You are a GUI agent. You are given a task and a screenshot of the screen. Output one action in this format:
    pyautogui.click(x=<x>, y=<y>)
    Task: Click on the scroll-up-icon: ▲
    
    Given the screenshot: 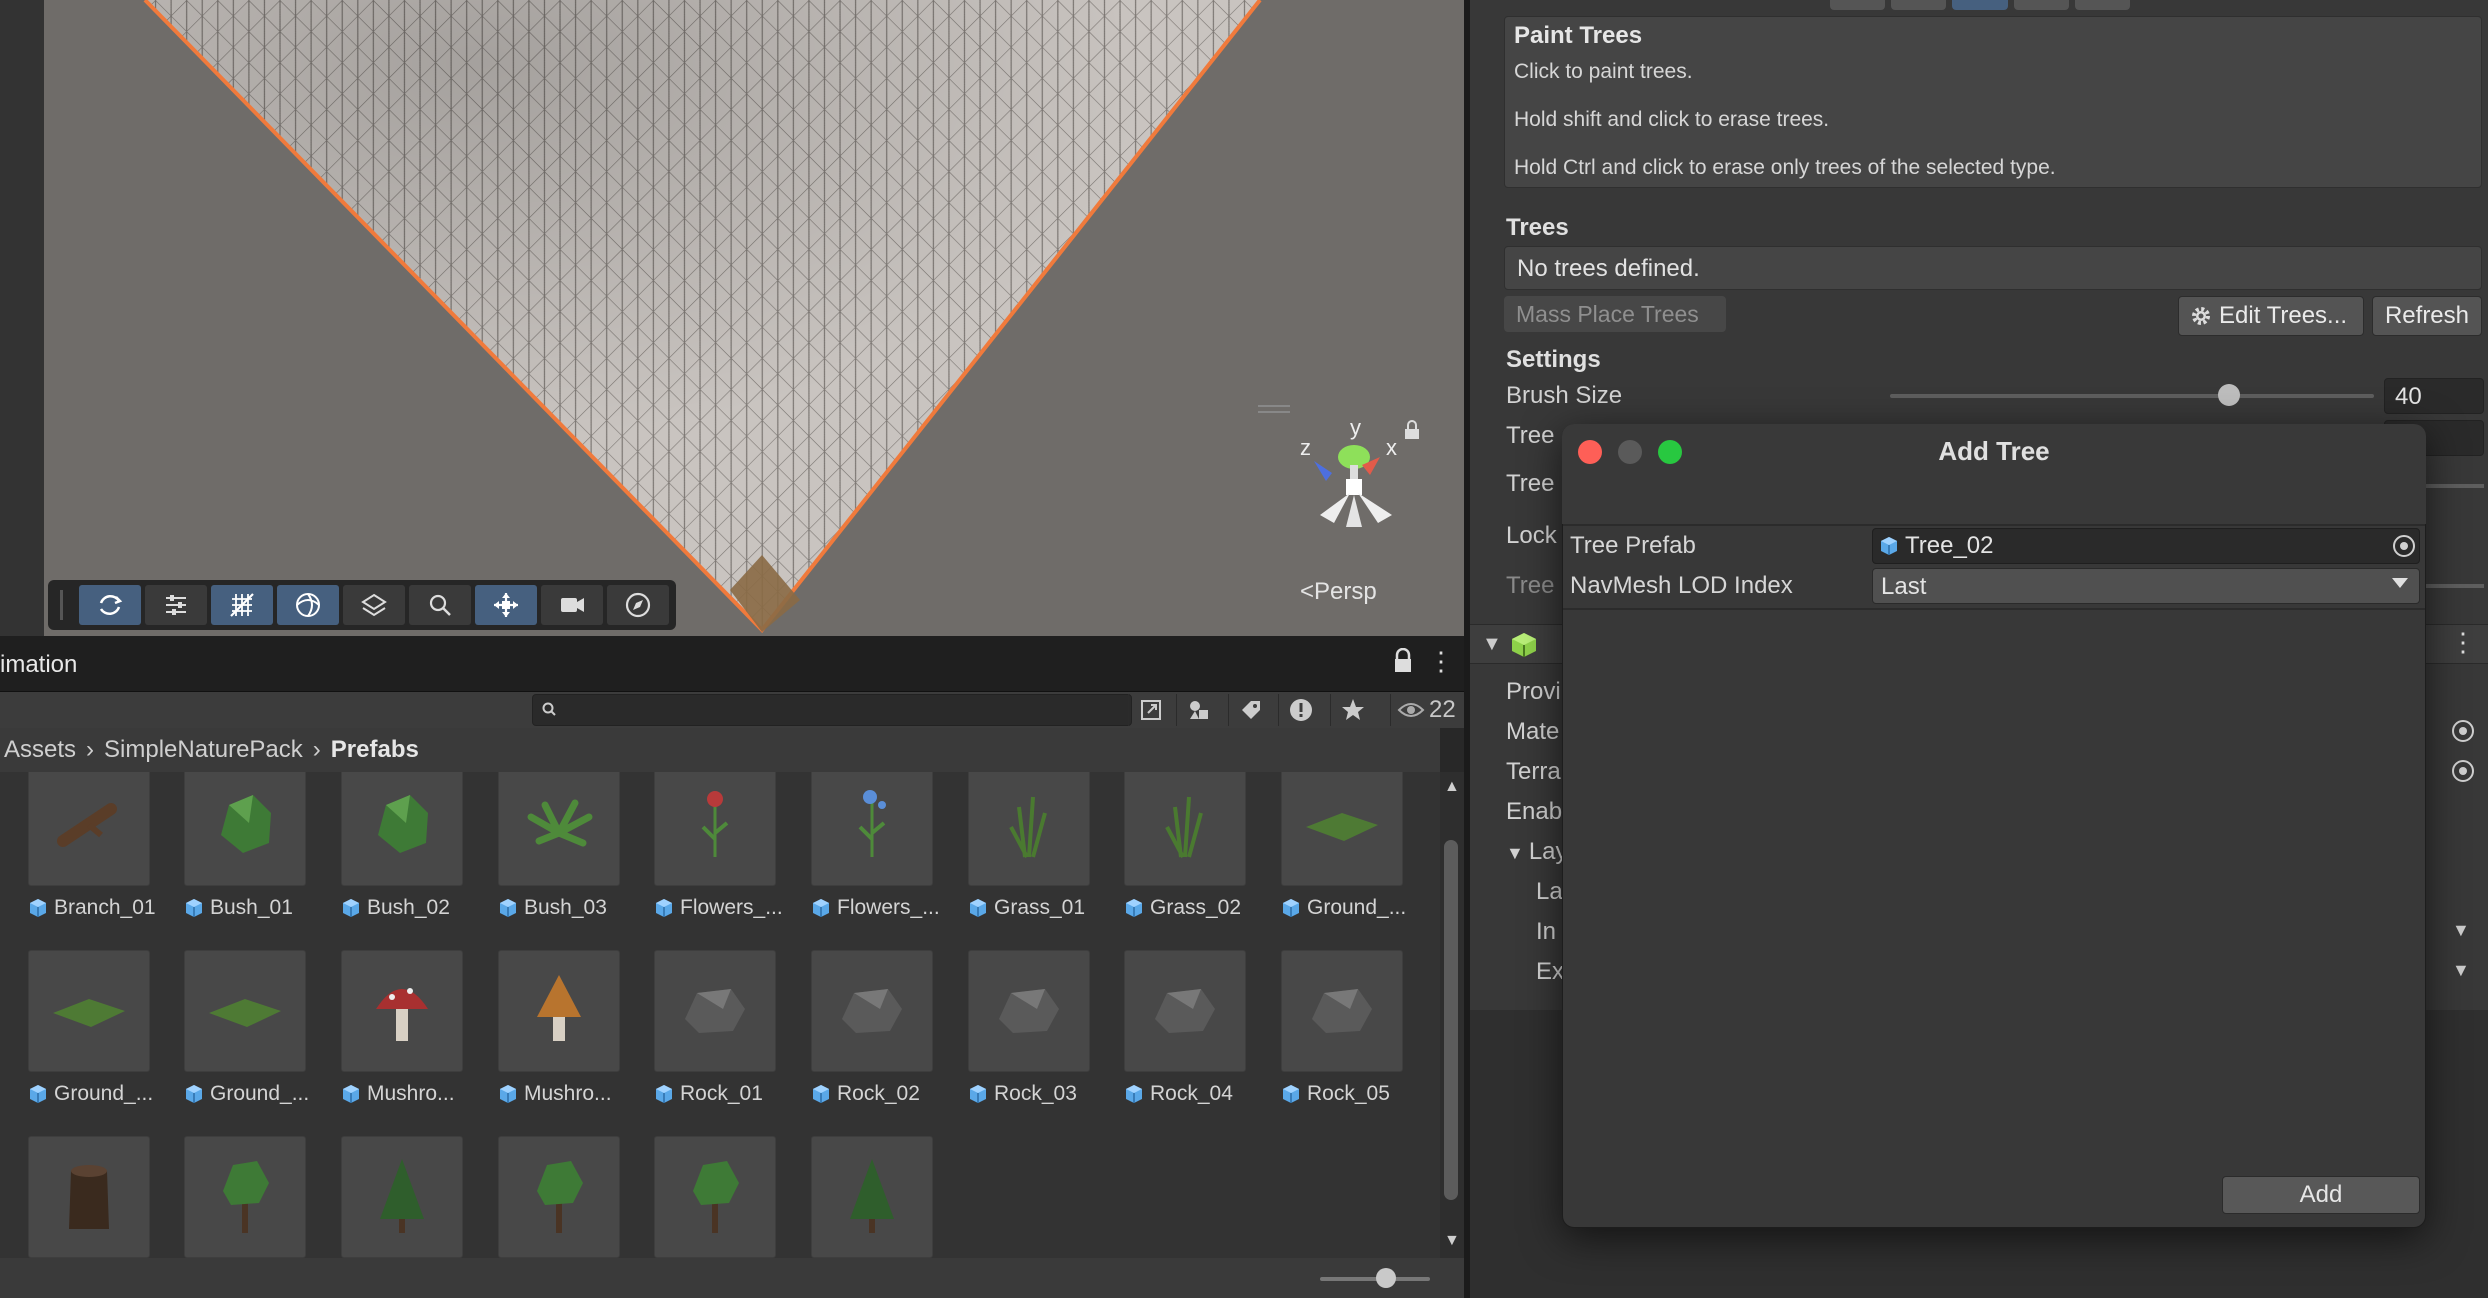 What is the action you would take?
    pyautogui.click(x=1452, y=787)
    